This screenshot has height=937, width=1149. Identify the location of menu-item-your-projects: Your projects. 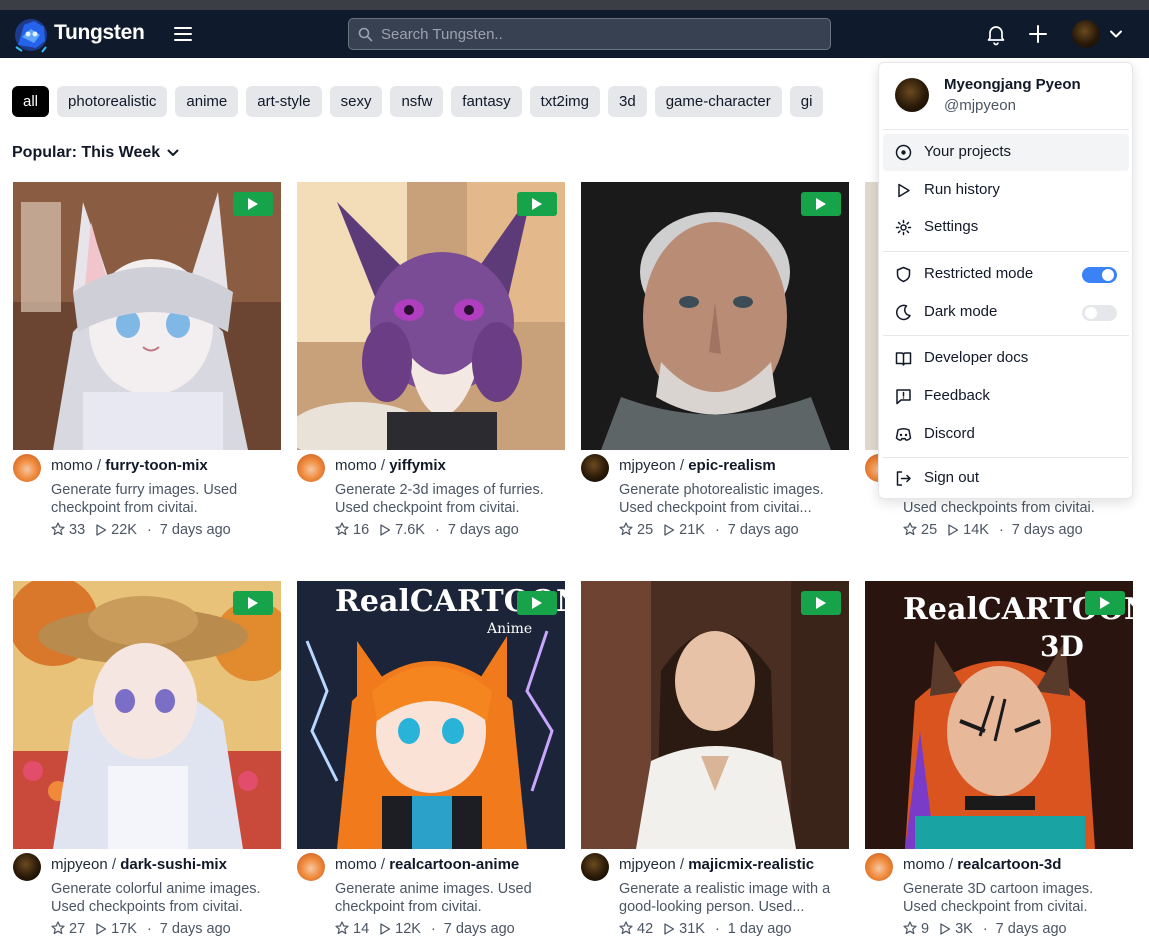
(1006, 152).